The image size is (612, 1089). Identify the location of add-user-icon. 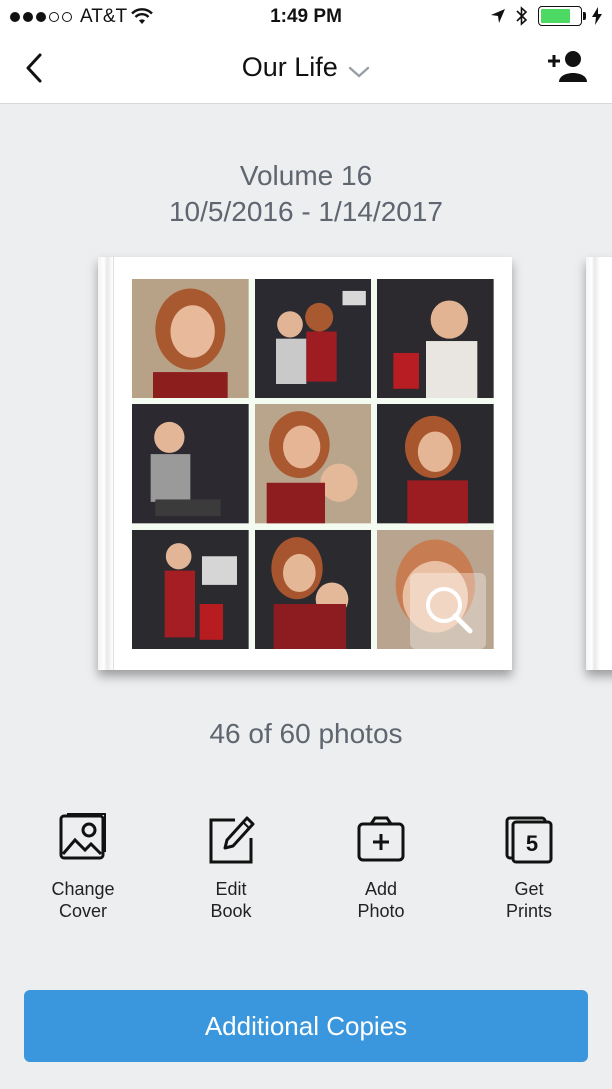
(567, 66).